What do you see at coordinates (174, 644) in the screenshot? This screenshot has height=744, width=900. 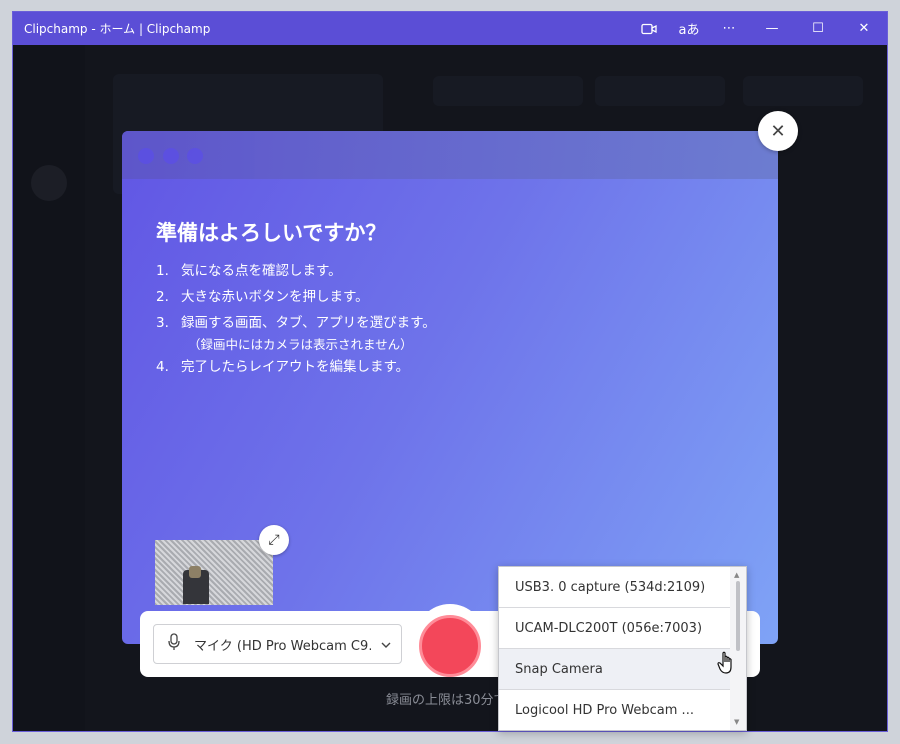 I see `microphone-icon` at bounding box center [174, 644].